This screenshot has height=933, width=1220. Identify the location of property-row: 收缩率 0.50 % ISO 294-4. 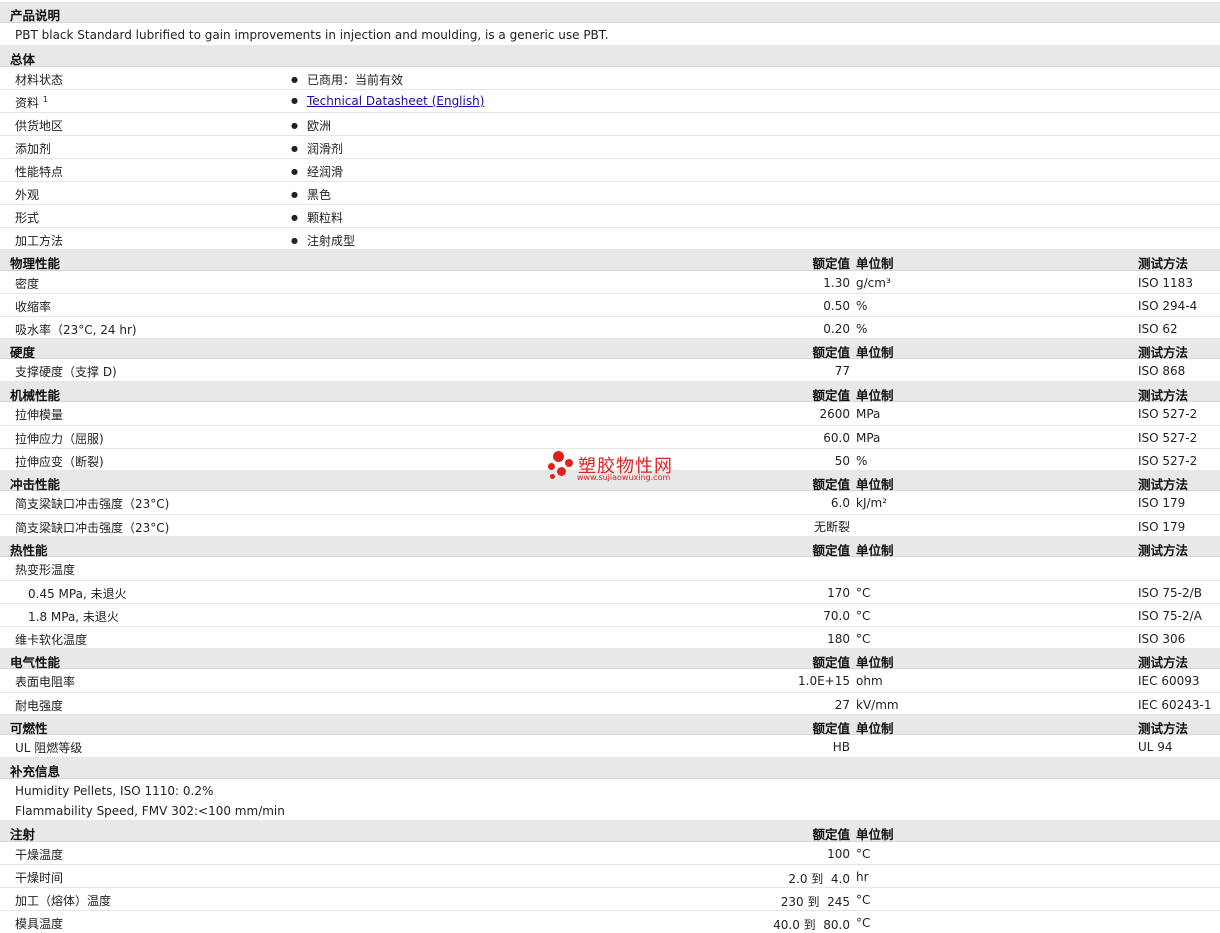
(610, 305).